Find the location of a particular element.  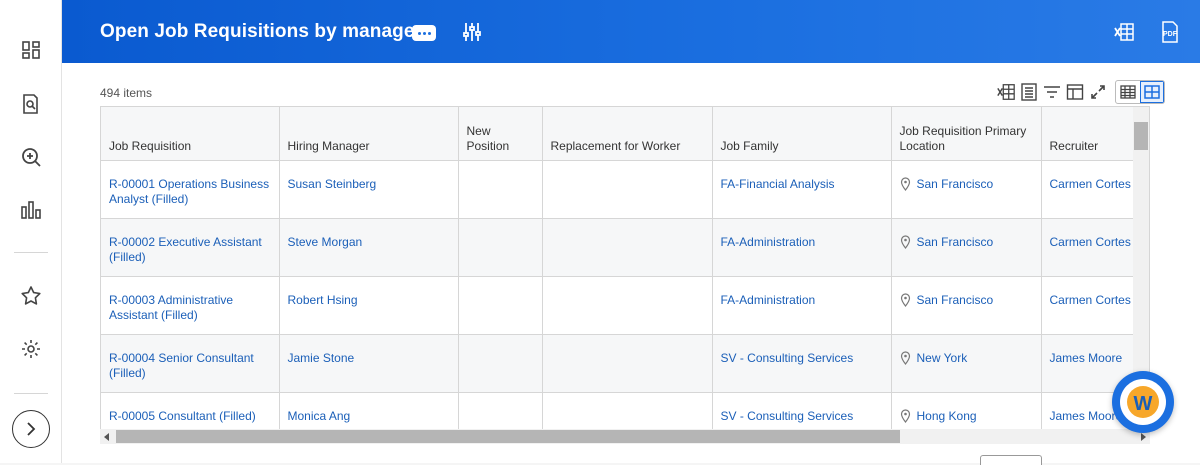

chevron-right-icon is located at coordinates (31, 429).